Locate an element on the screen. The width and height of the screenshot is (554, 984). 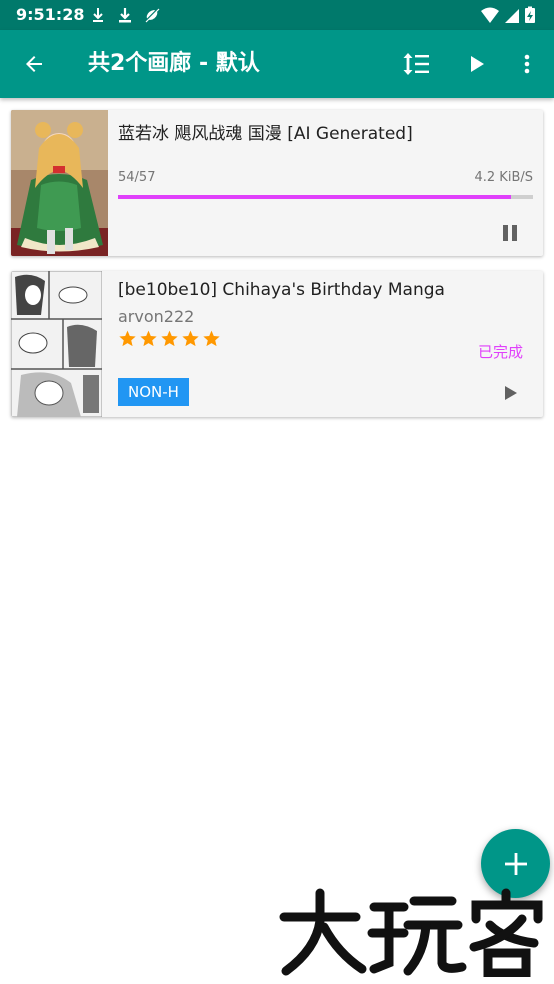
battery-charging-icon is located at coordinates (530, 14).